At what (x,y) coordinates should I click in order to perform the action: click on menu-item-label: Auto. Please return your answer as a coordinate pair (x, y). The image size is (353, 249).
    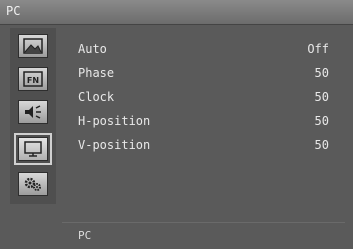
    Looking at the image, I should click on (92, 49).